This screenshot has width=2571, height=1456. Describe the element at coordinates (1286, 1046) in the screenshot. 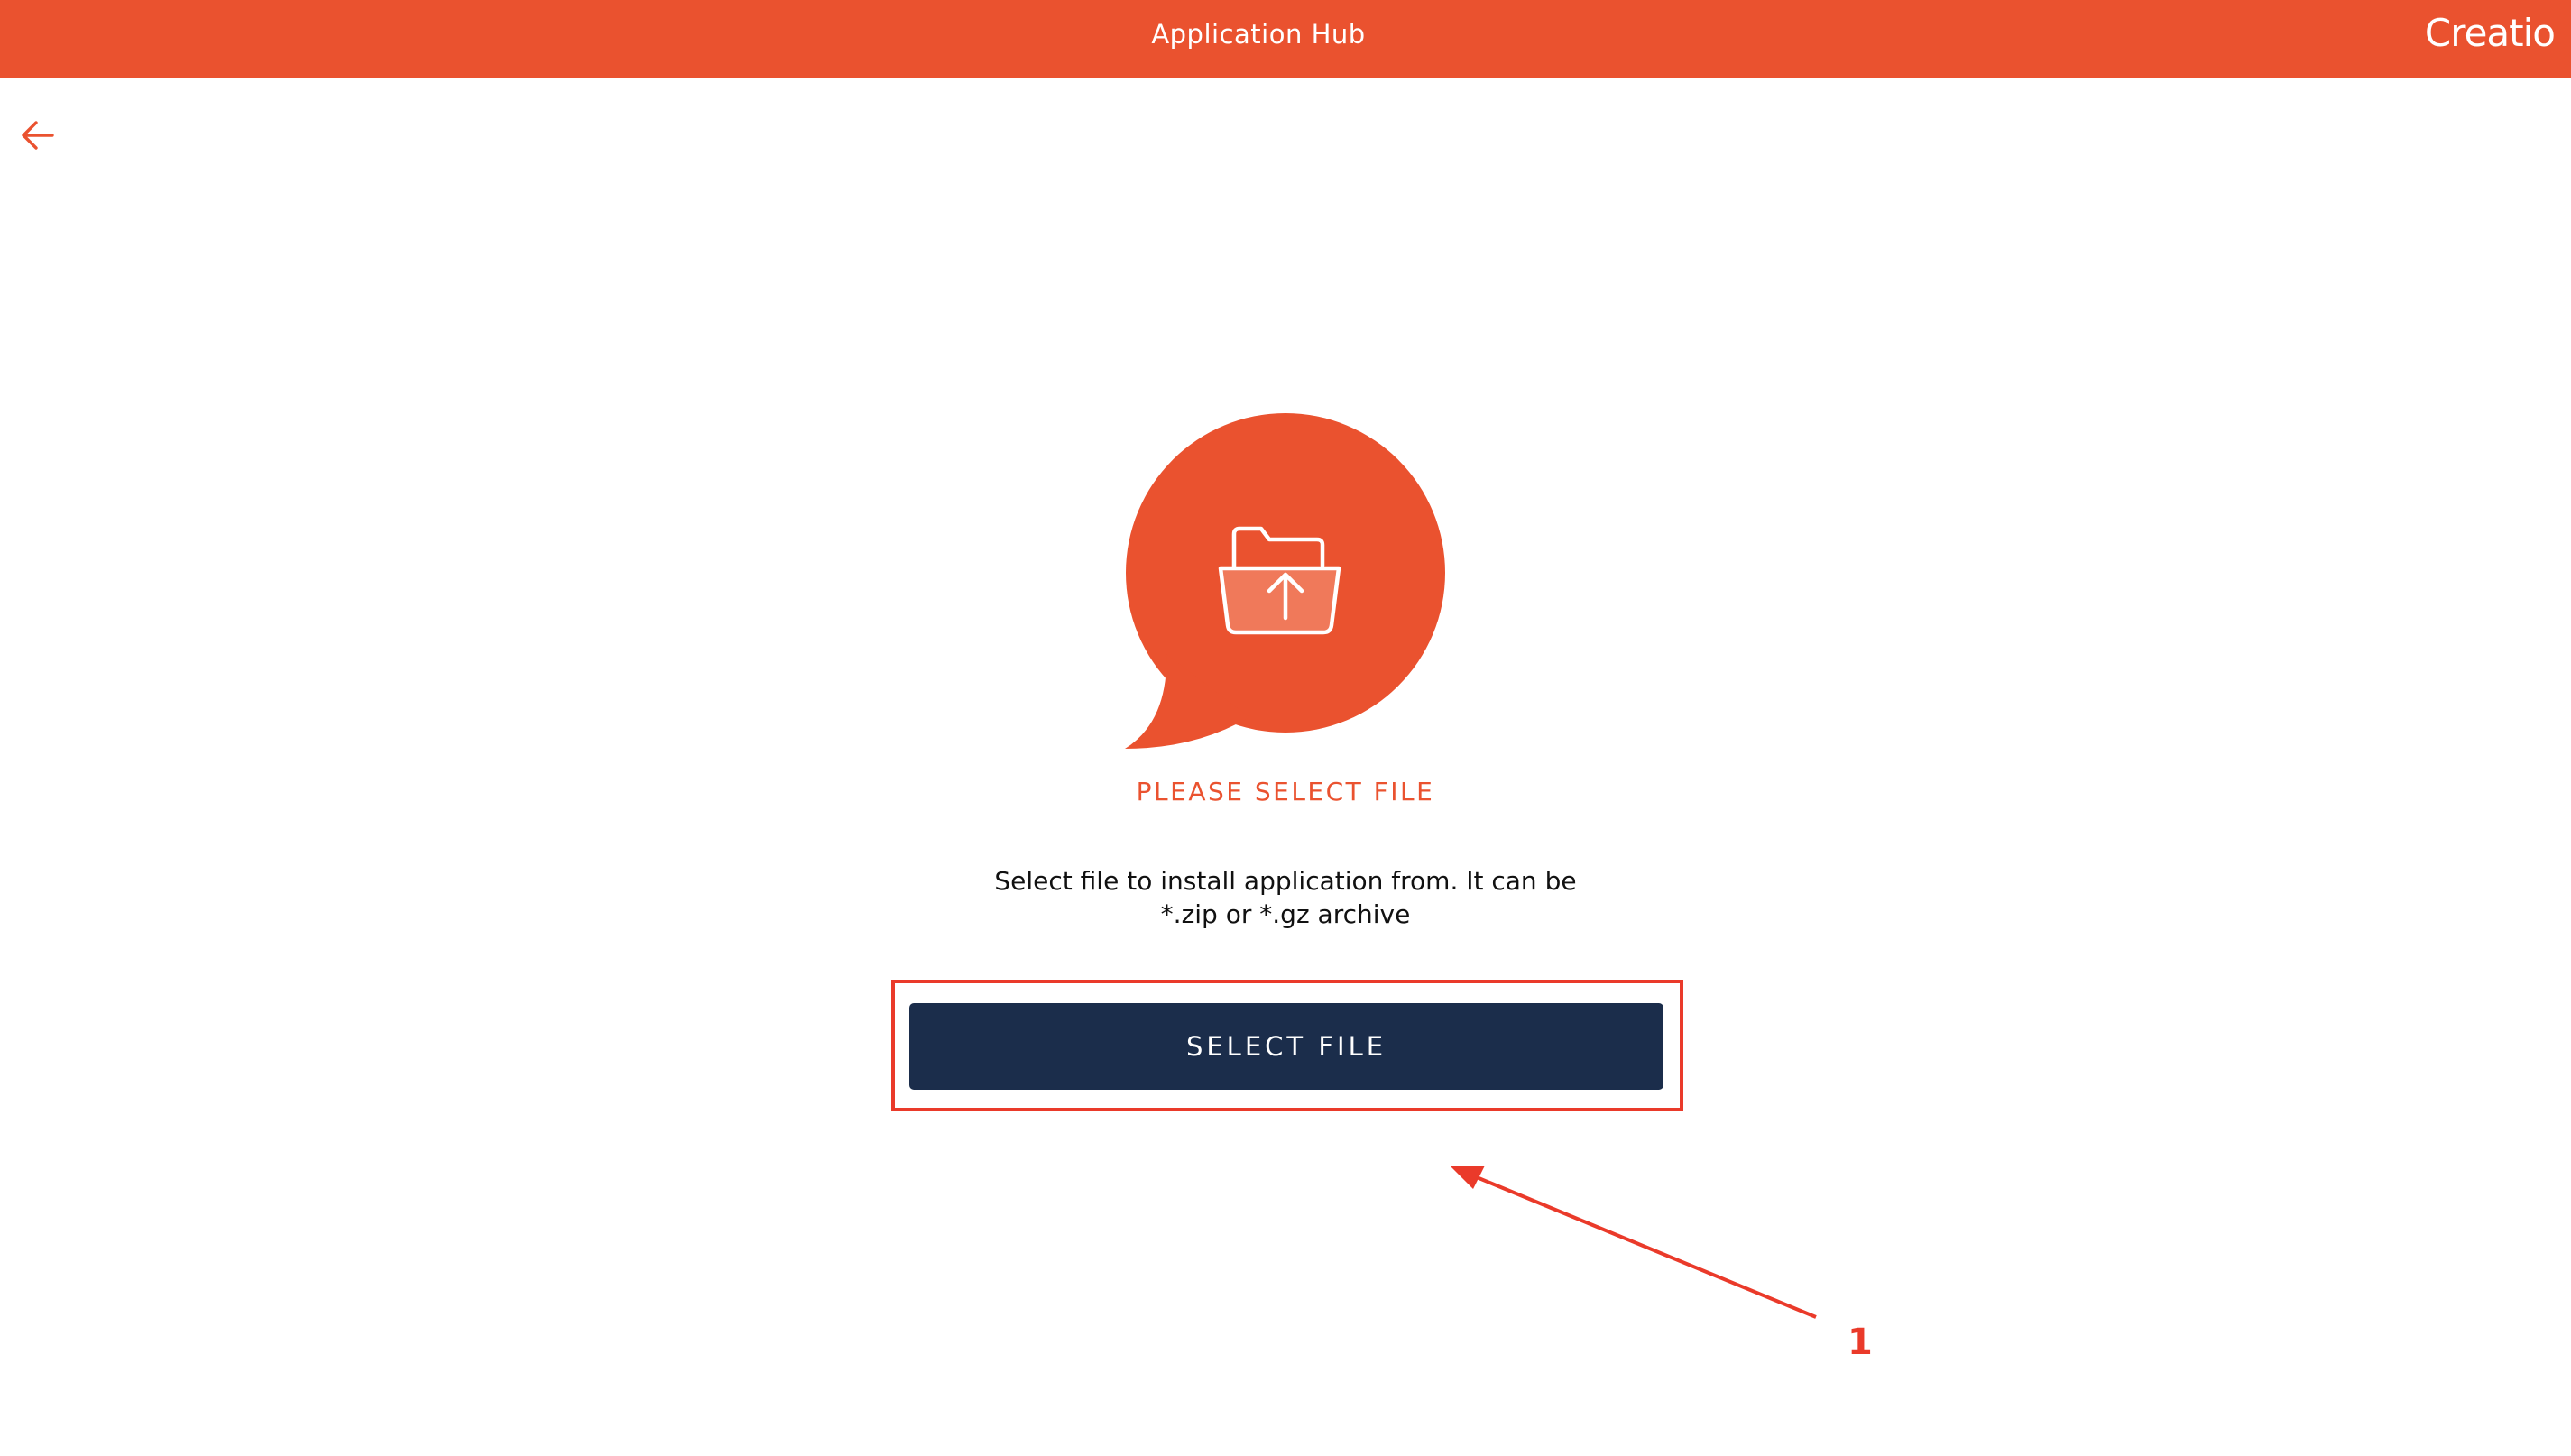

I see `select-file-button: SELECT FILE` at that location.